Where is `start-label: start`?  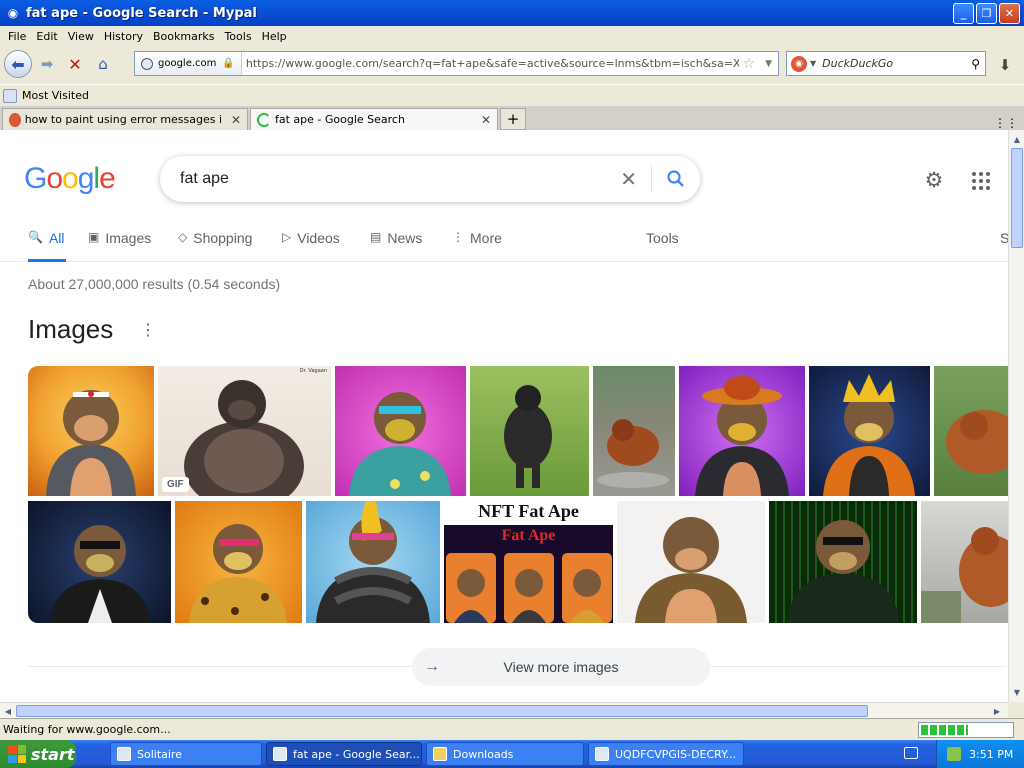
start-label: start is located at coordinates (53, 754).